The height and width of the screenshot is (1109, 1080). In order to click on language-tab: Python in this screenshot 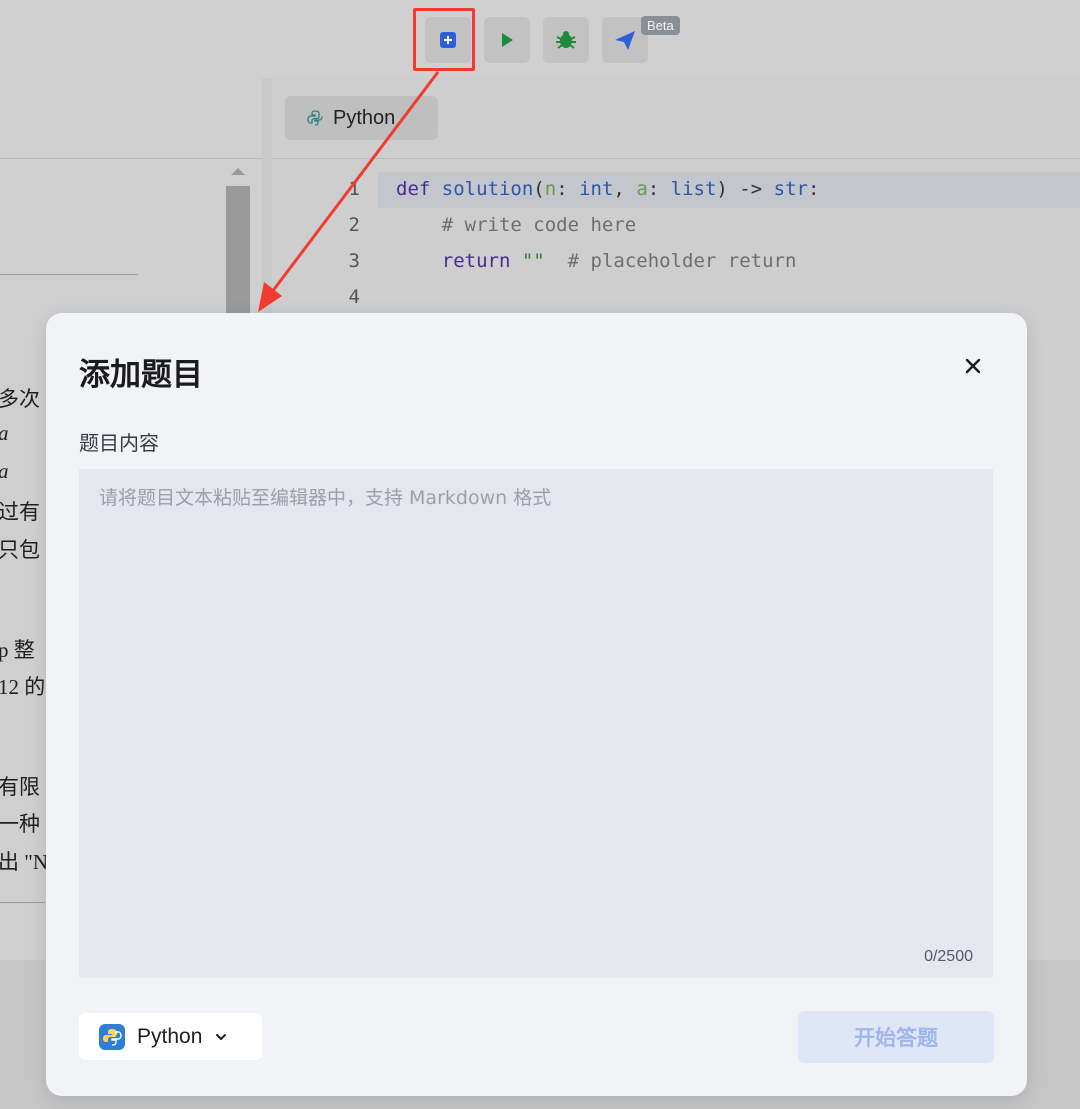, I will do `click(361, 118)`.